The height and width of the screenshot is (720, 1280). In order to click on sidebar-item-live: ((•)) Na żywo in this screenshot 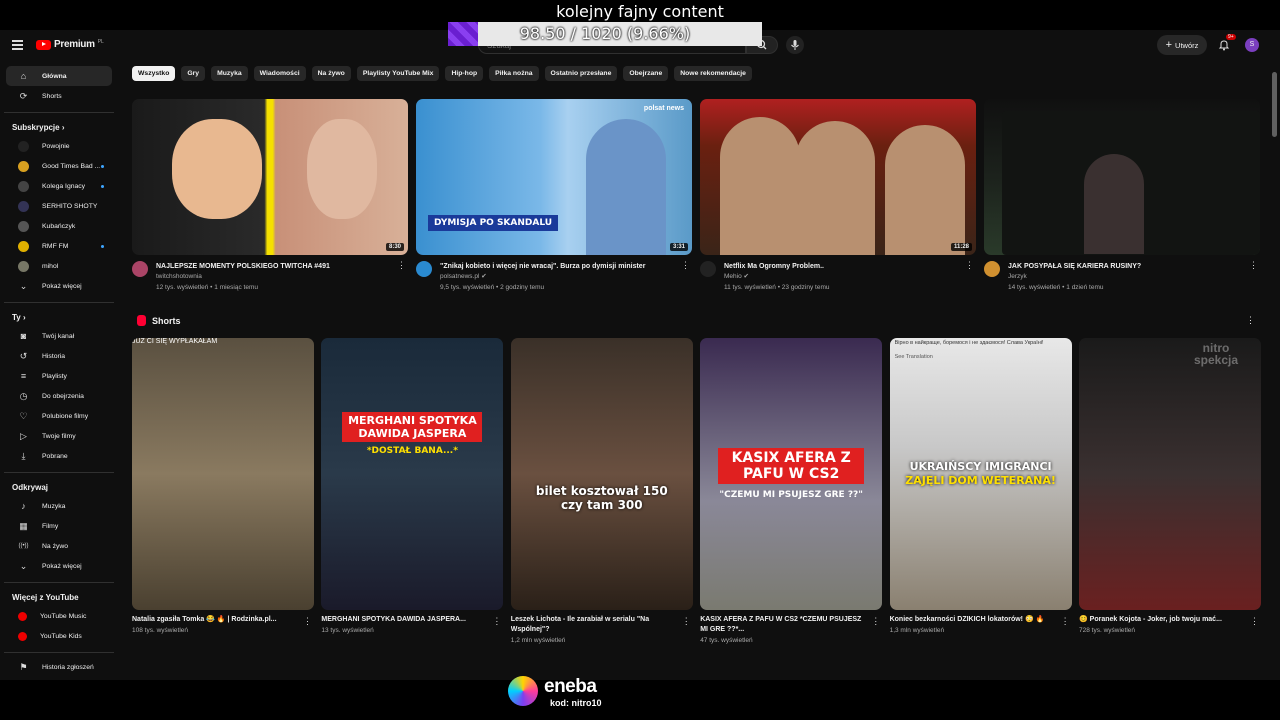, I will do `click(59, 546)`.